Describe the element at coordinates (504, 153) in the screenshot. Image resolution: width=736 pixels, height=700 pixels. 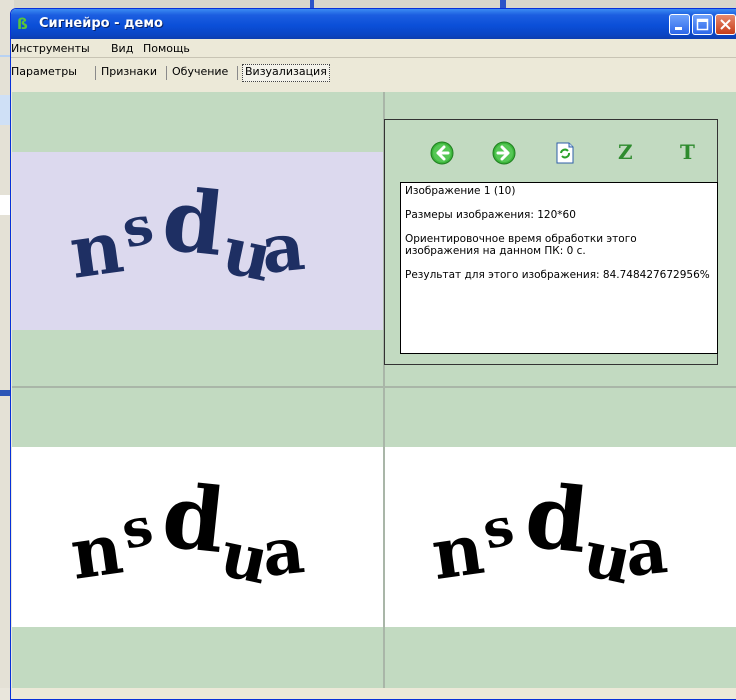
I see `forward-arrow-icon` at that location.